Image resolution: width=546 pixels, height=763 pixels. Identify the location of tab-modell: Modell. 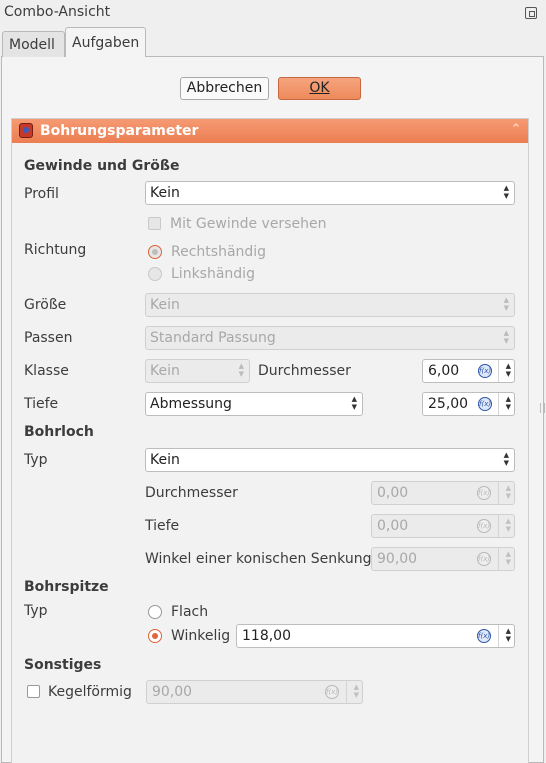
(33, 44).